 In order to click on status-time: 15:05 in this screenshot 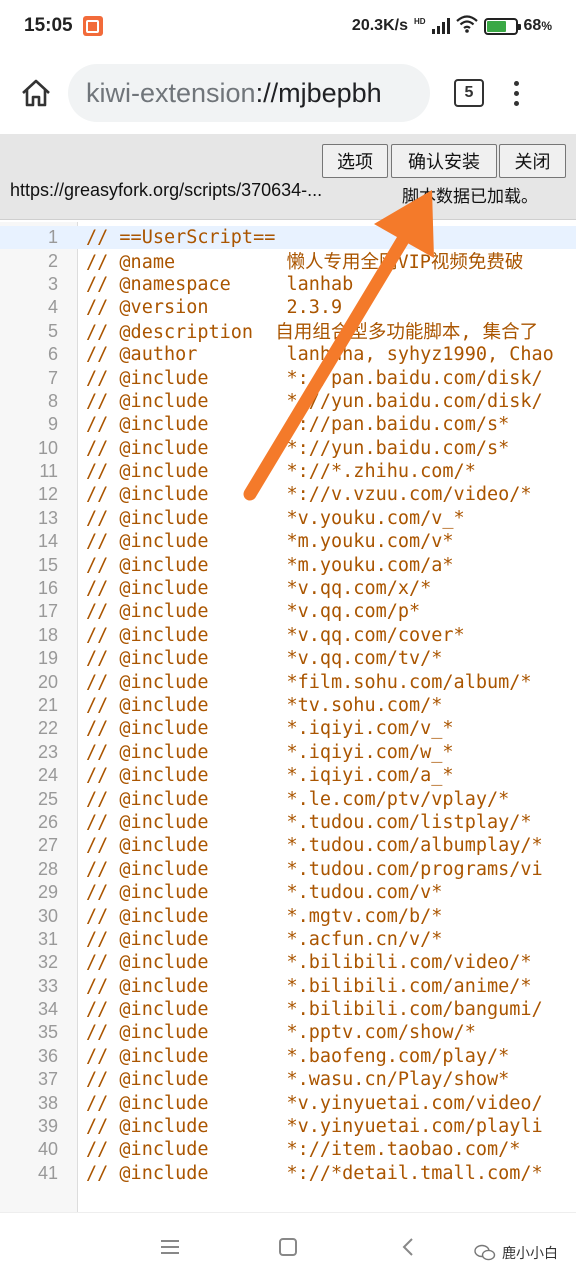, I will do `click(48, 25)`.